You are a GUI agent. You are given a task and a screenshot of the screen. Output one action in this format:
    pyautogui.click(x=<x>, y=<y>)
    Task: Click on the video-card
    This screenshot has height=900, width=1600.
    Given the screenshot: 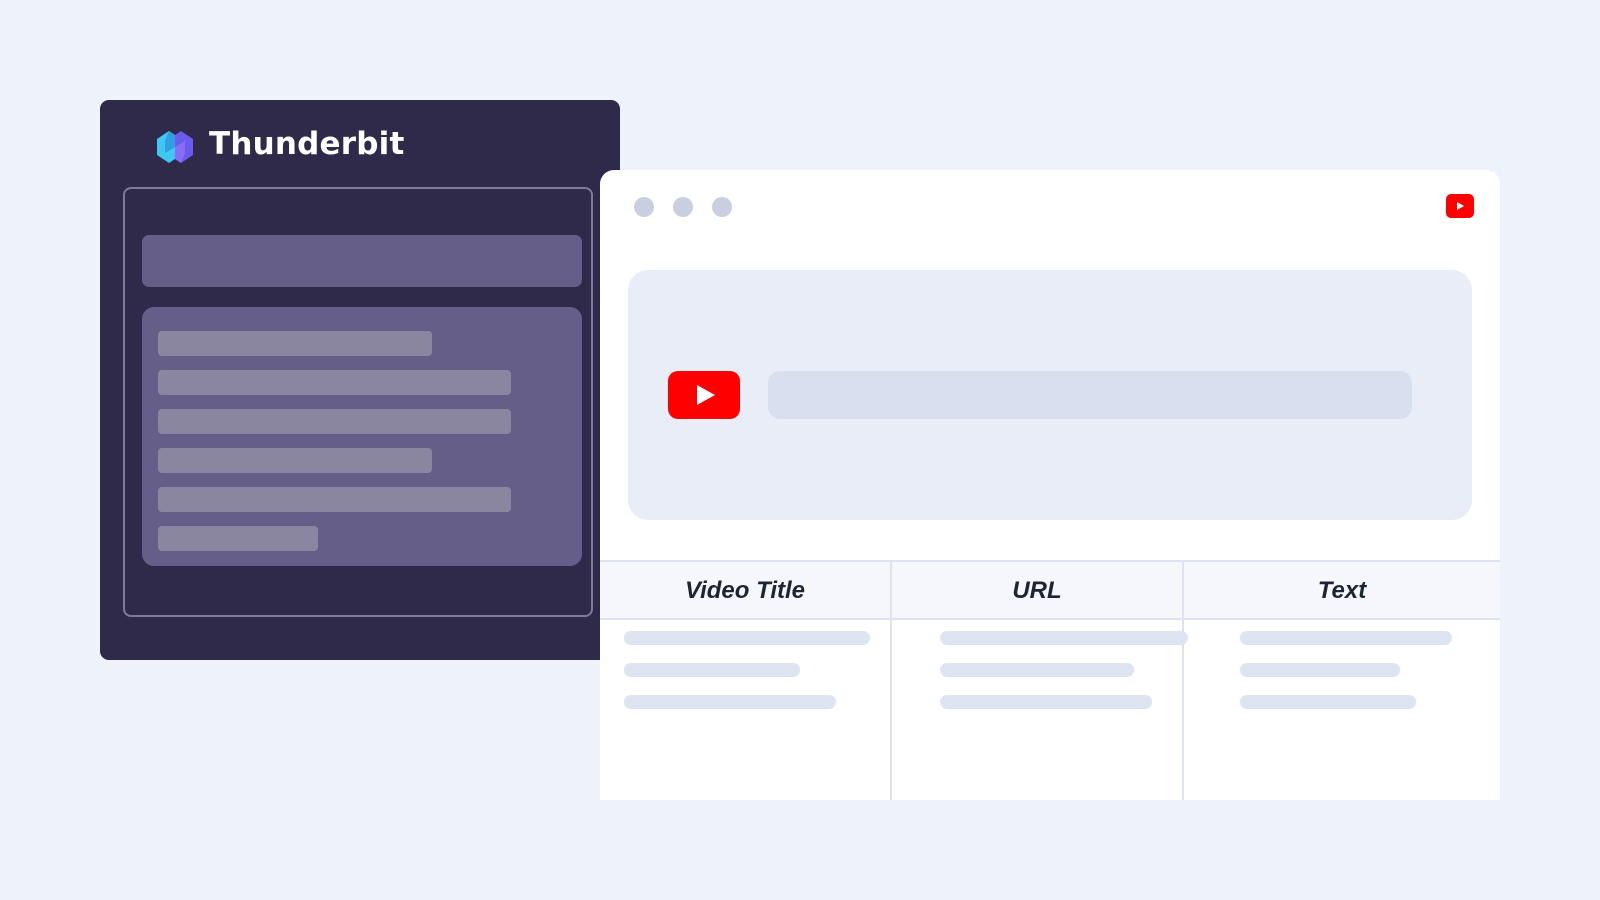 What is the action you would take?
    pyautogui.click(x=1050, y=395)
    